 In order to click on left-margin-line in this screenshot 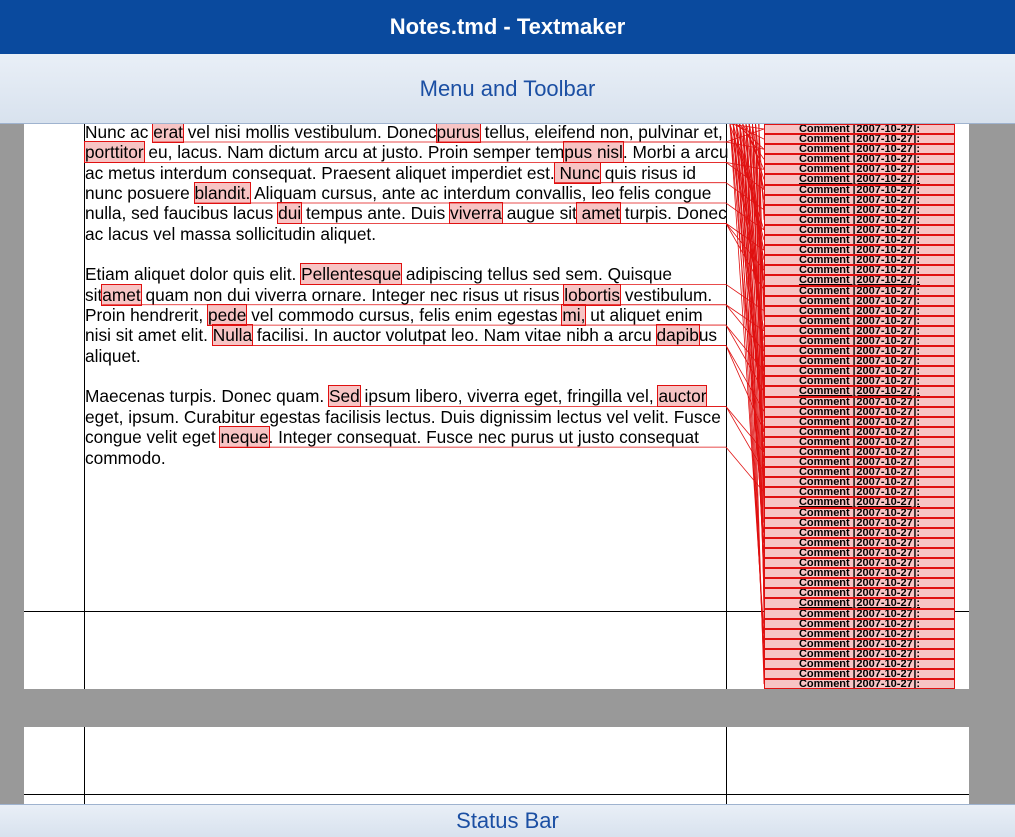, I will do `click(84, 765)`.